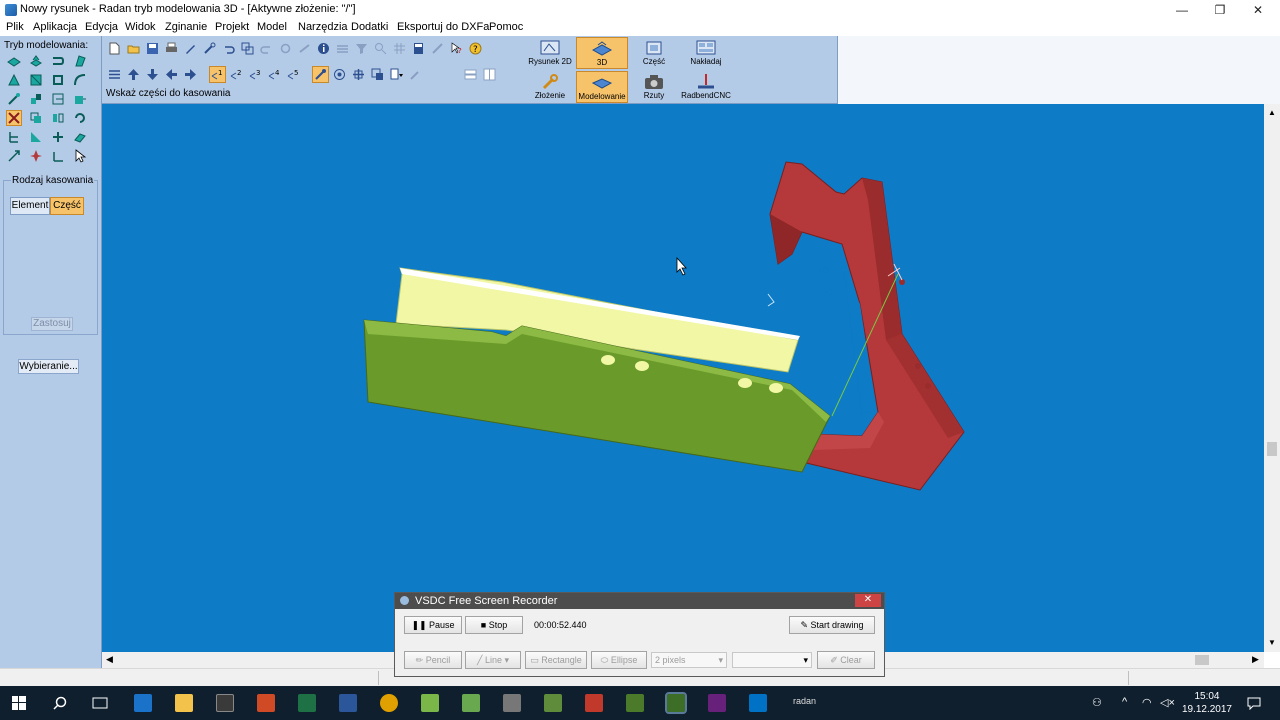  Describe the element at coordinates (184, 703) in the screenshot. I see `file-explorer-icon` at that location.